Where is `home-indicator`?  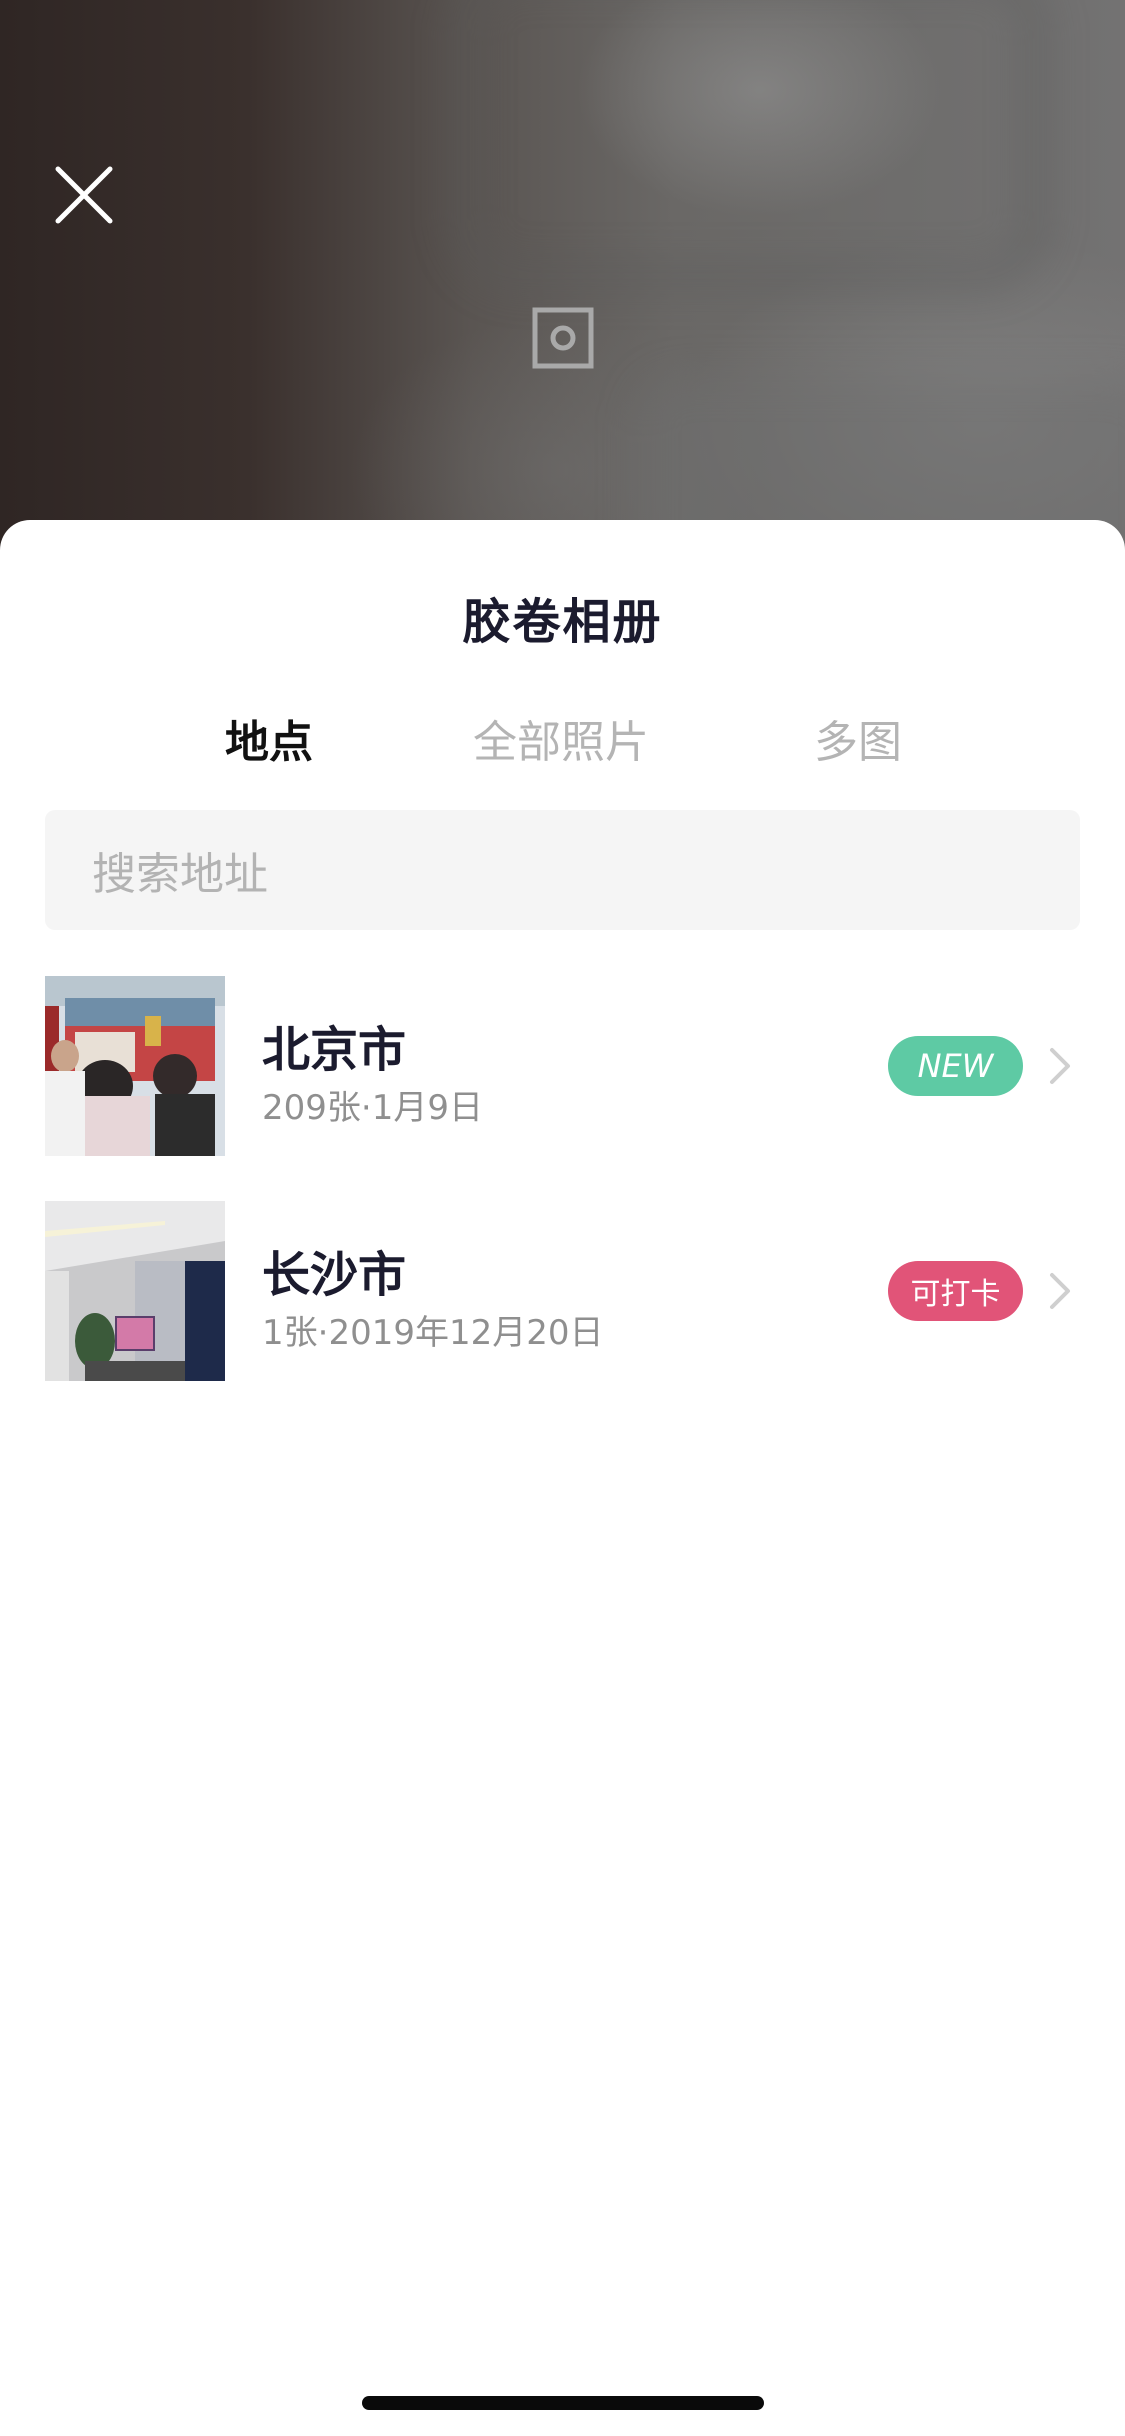 home-indicator is located at coordinates (563, 2403).